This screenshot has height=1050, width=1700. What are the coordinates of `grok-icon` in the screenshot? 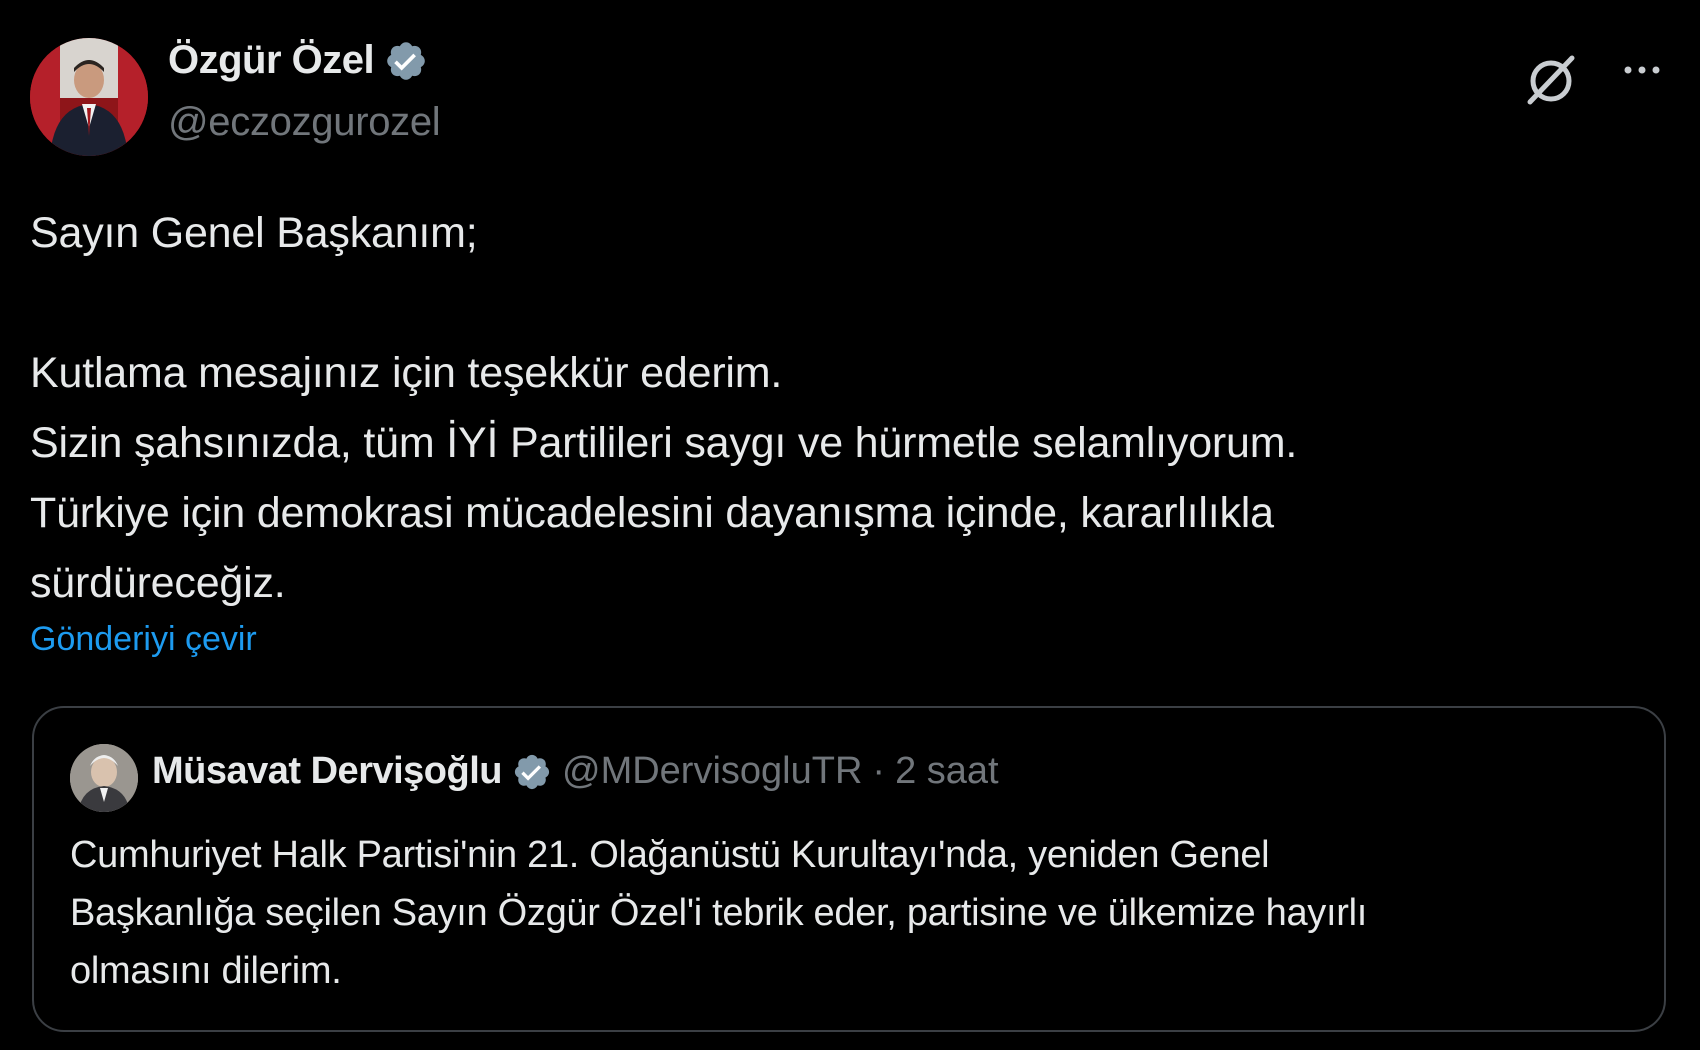 It's located at (1551, 79).